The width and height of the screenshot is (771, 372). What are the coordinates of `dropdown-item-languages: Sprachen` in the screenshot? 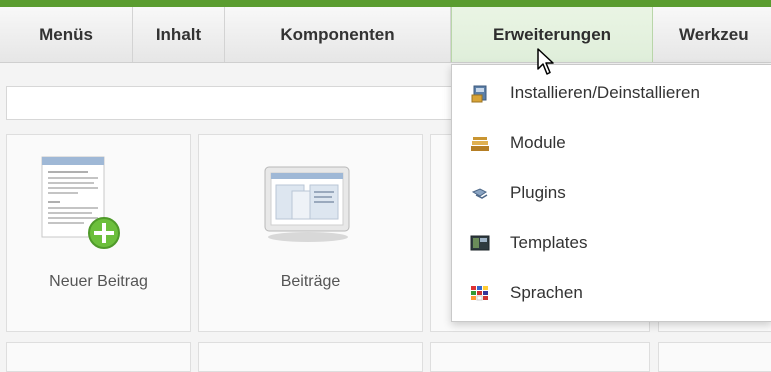 It's located at (611, 293).